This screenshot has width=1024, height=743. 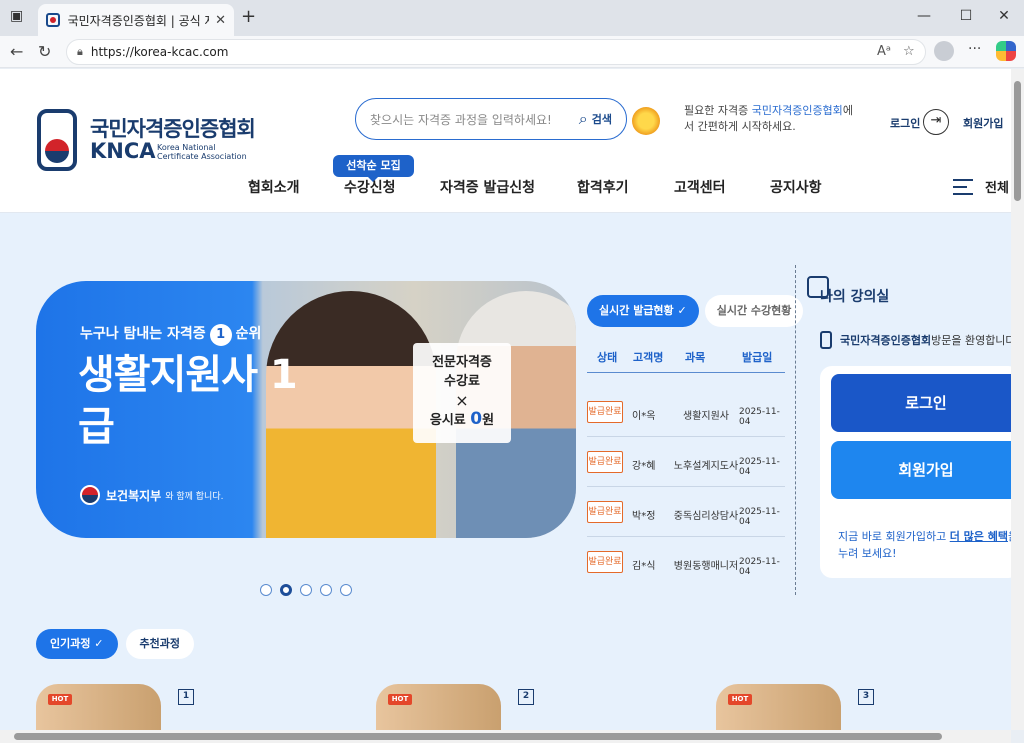 I want to click on url-text: https://korea-kcac.com, so click(x=159, y=52).